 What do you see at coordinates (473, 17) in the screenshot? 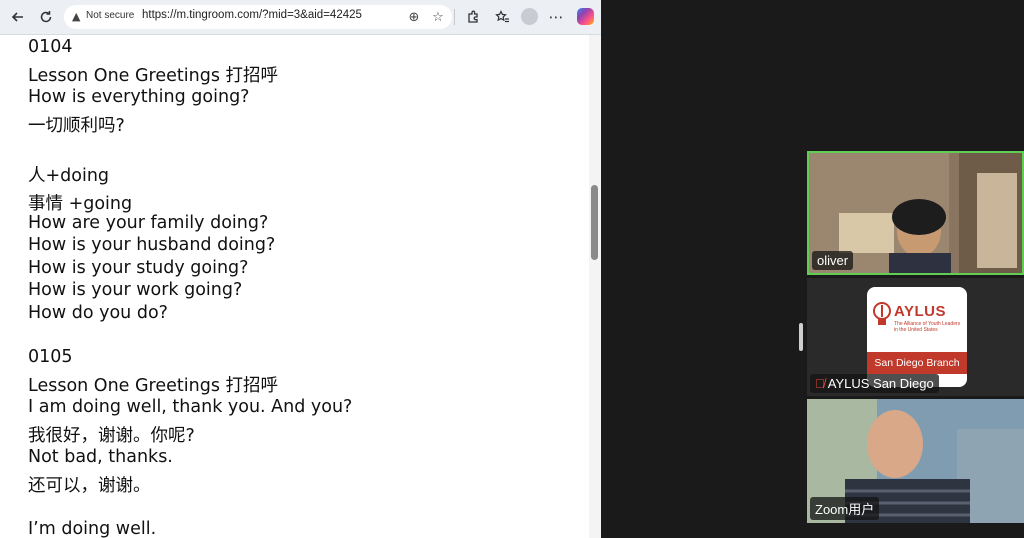
I see `puzzle-icon` at bounding box center [473, 17].